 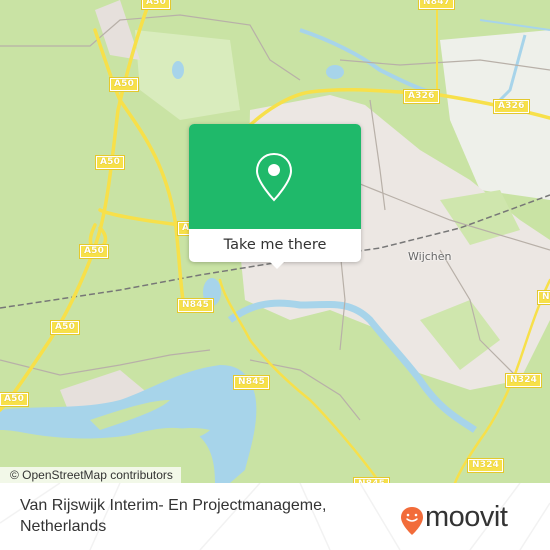 I want to click on location-popup: Take me there, so click(x=275, y=196).